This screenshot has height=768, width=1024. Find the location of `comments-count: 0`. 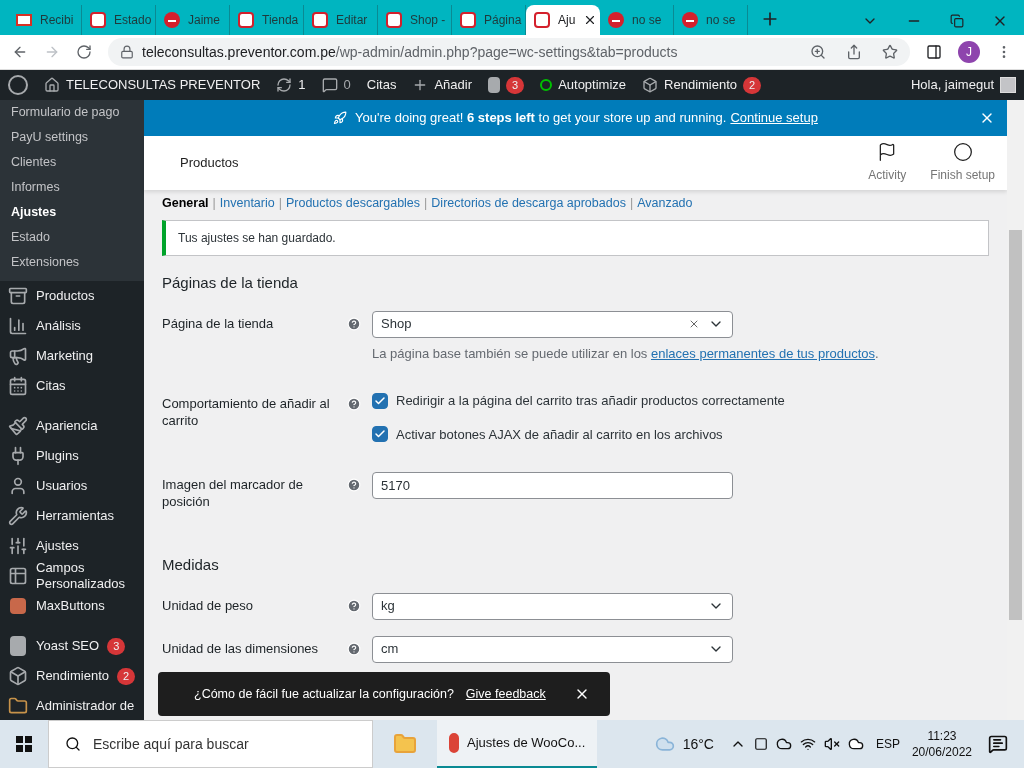

comments-count: 0 is located at coordinates (347, 85).